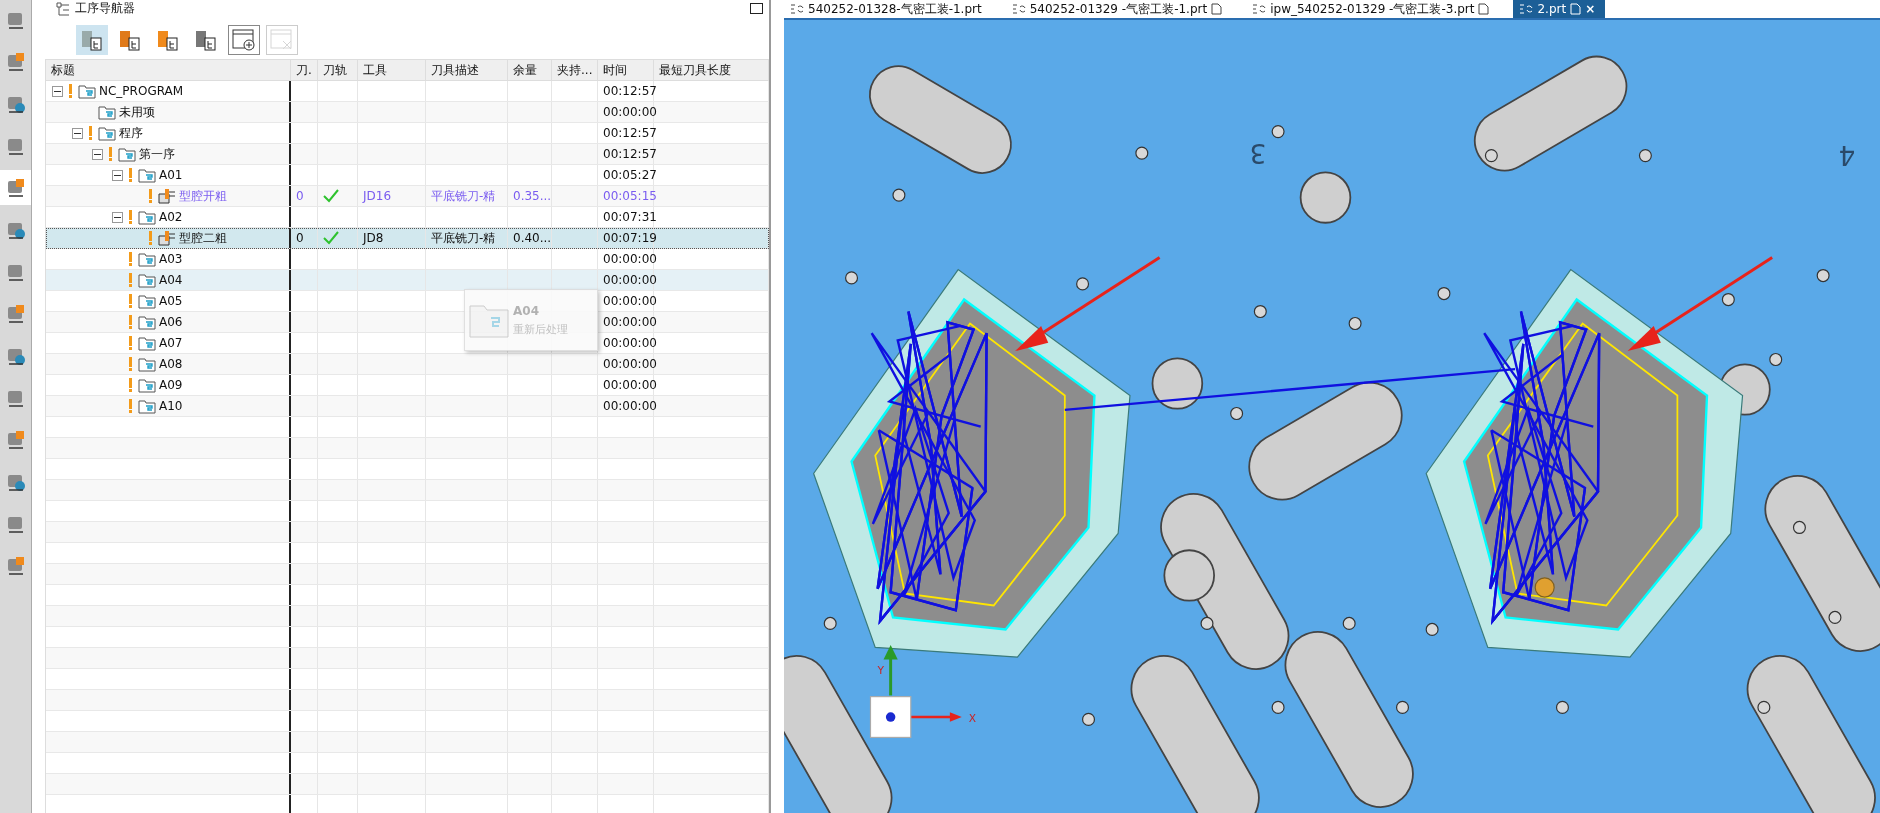 This screenshot has height=813, width=1880. I want to click on tree-item: A04, so click(171, 280).